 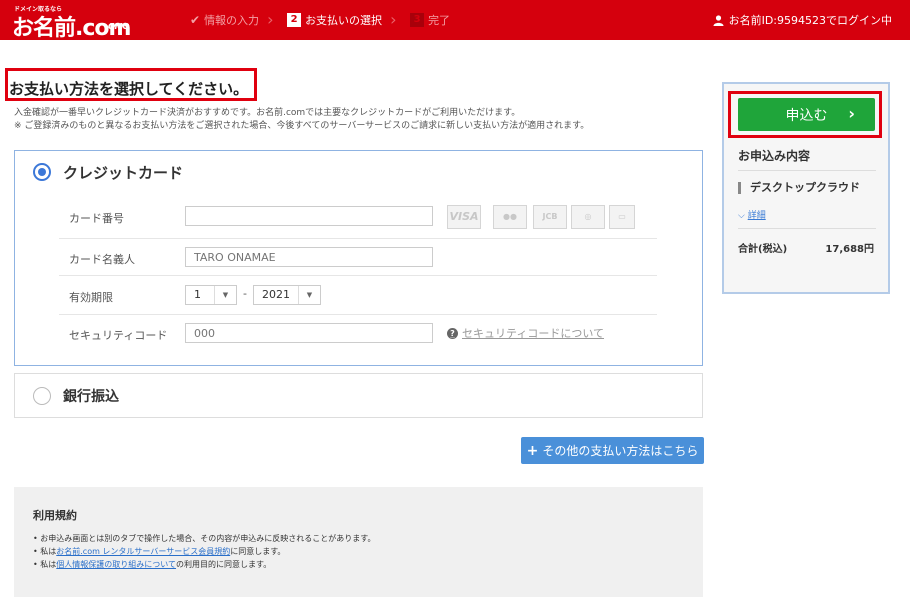 I want to click on user-login-status: お名前ID:9594523でログイン中, so click(x=802, y=20).